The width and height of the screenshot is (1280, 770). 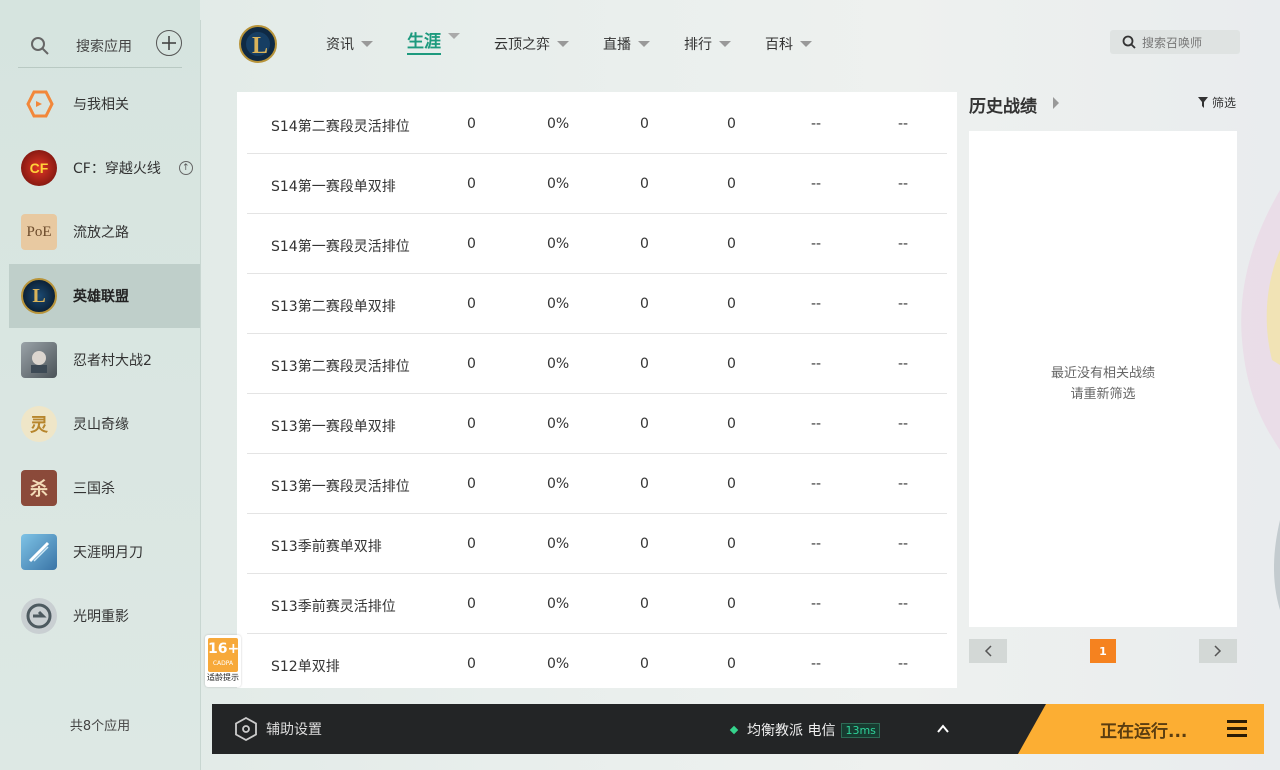 What do you see at coordinates (223, 663) in the screenshot?
I see `age-org: CADPA` at bounding box center [223, 663].